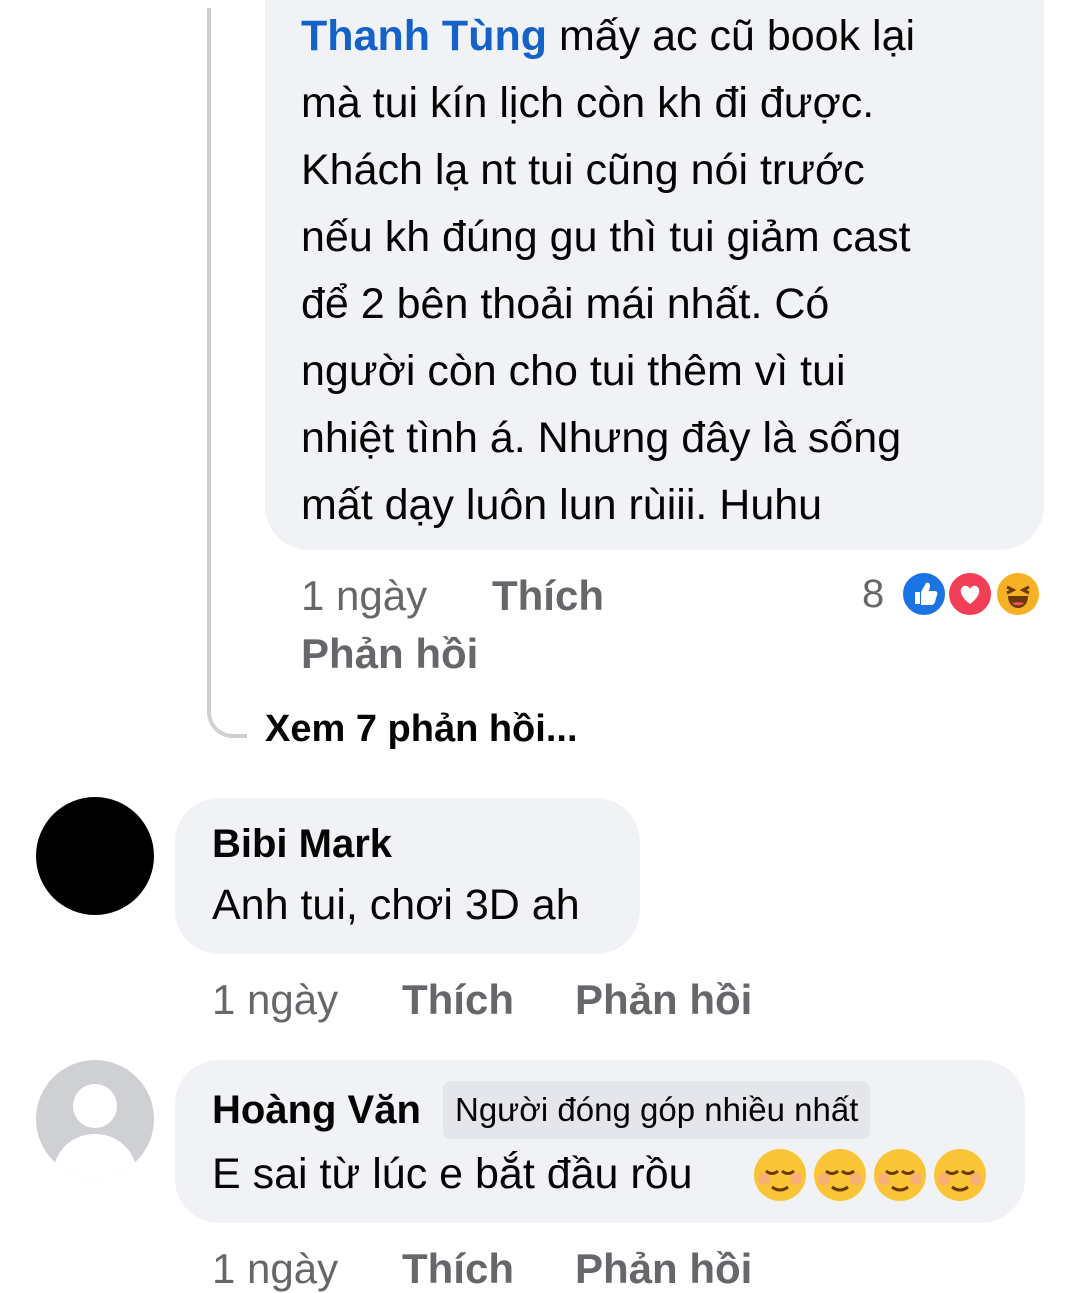  What do you see at coordinates (583, 170) in the screenshot?
I see `reply-line: Khách lạ nt tui cũng nói trước` at bounding box center [583, 170].